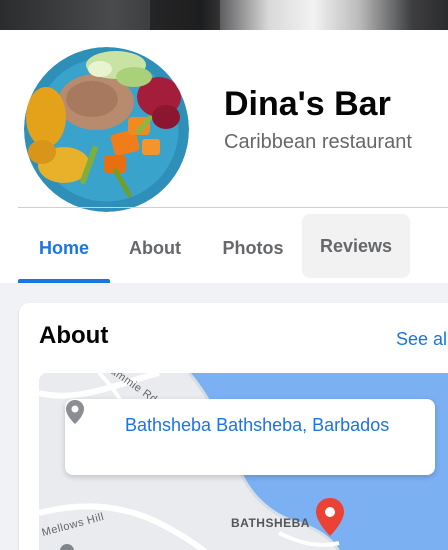 The height and width of the screenshot is (550, 448). Describe the element at coordinates (253, 248) in the screenshot. I see `tab-photos: Photos` at that location.